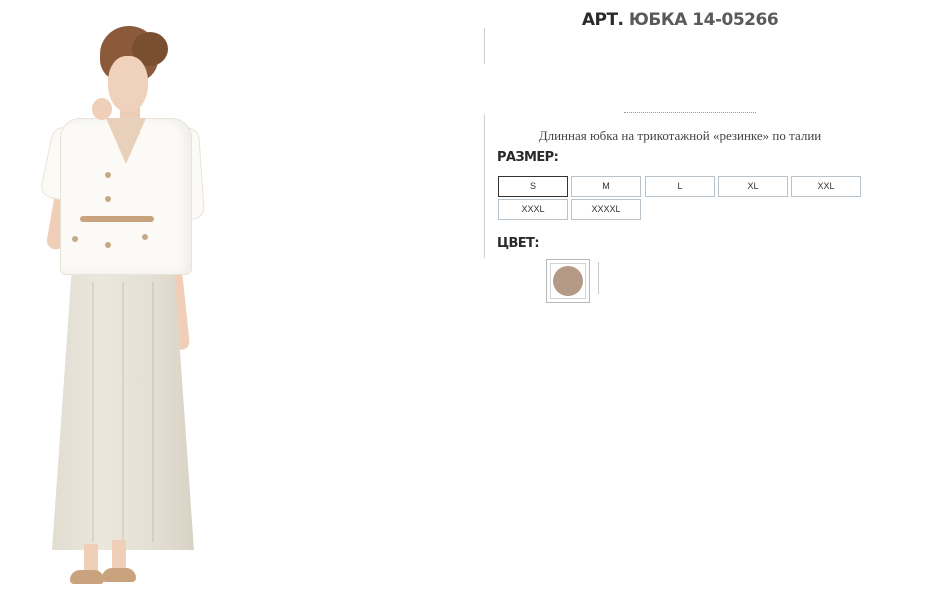 Image resolution: width=933 pixels, height=604 pixels. Describe the element at coordinates (128, 84) in the screenshot. I see `model-face` at that location.